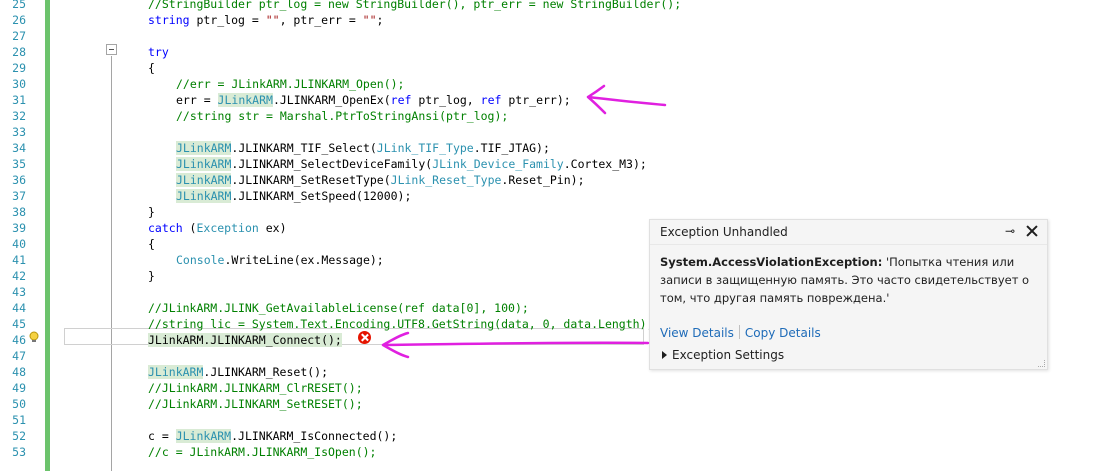 The width and height of the screenshot is (1114, 471). I want to click on line-number: 29, so click(19, 68).